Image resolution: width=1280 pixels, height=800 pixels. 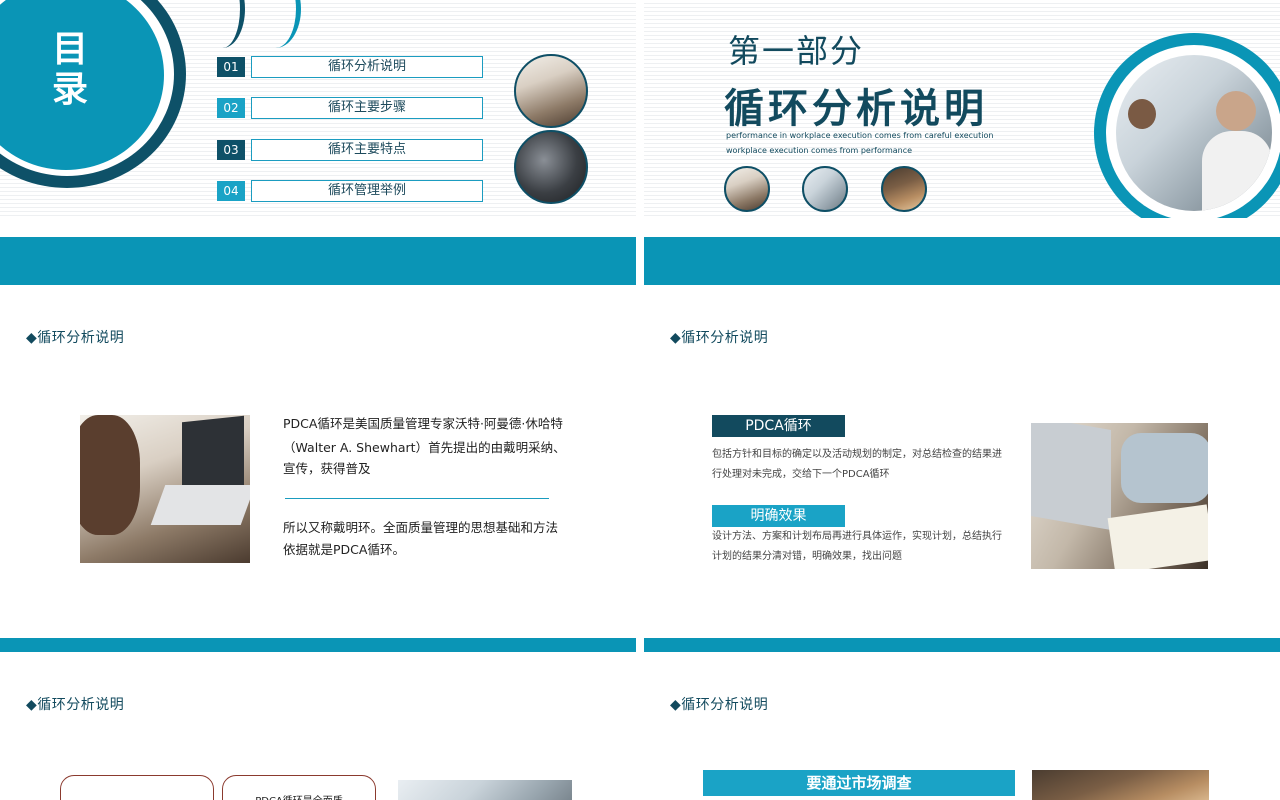 What do you see at coordinates (857, 454) in the screenshot?
I see `pdca-desc-line1: 包括方针和目标的确定以及活动规划的制定，对总结检查的结果进` at bounding box center [857, 454].